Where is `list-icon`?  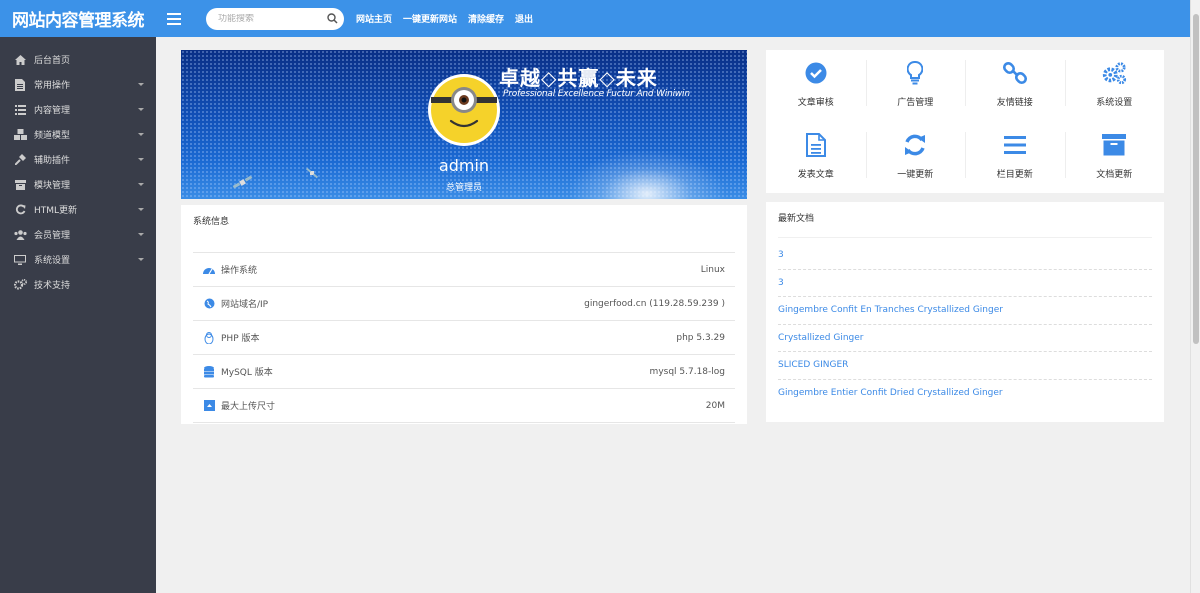 list-icon is located at coordinates (20, 110).